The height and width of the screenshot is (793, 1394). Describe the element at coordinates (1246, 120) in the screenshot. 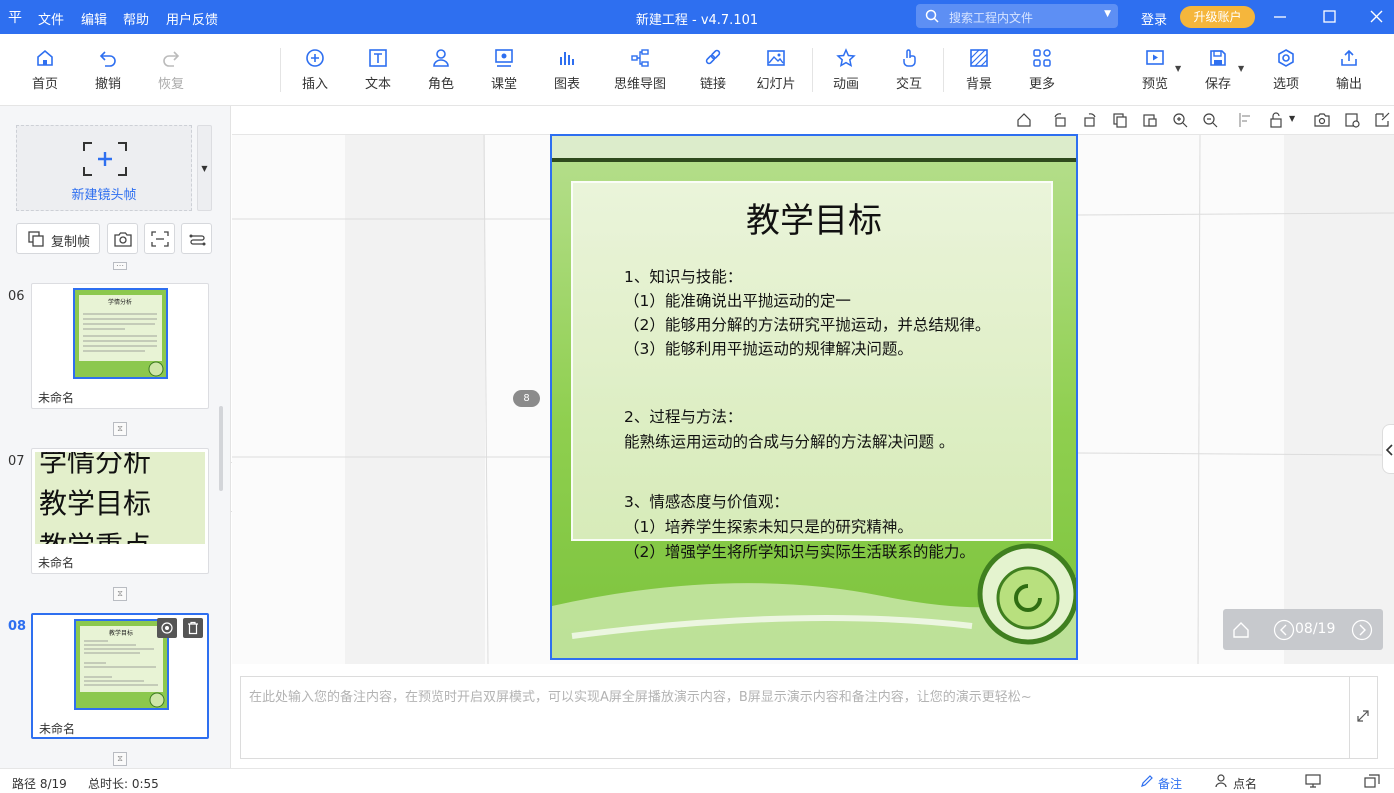

I see `align-left-icon` at that location.